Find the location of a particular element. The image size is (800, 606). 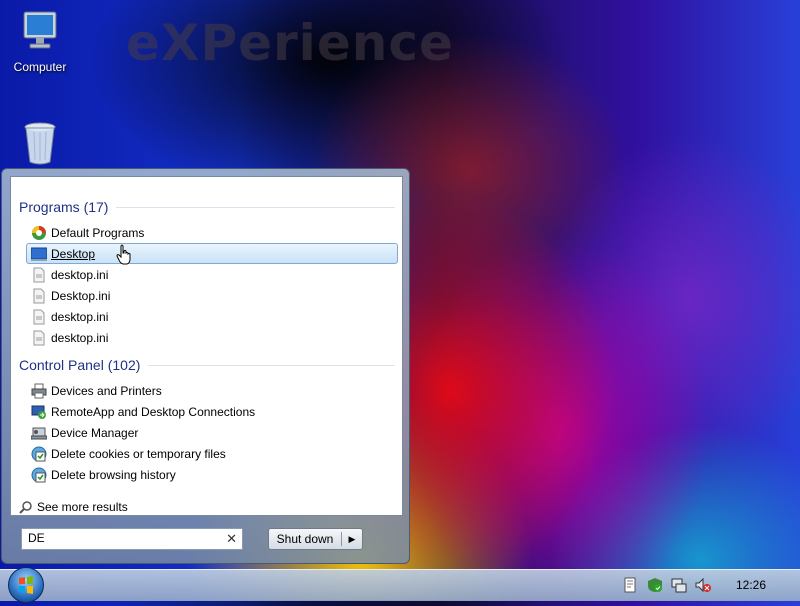

remoteapp-icon is located at coordinates (38, 412).